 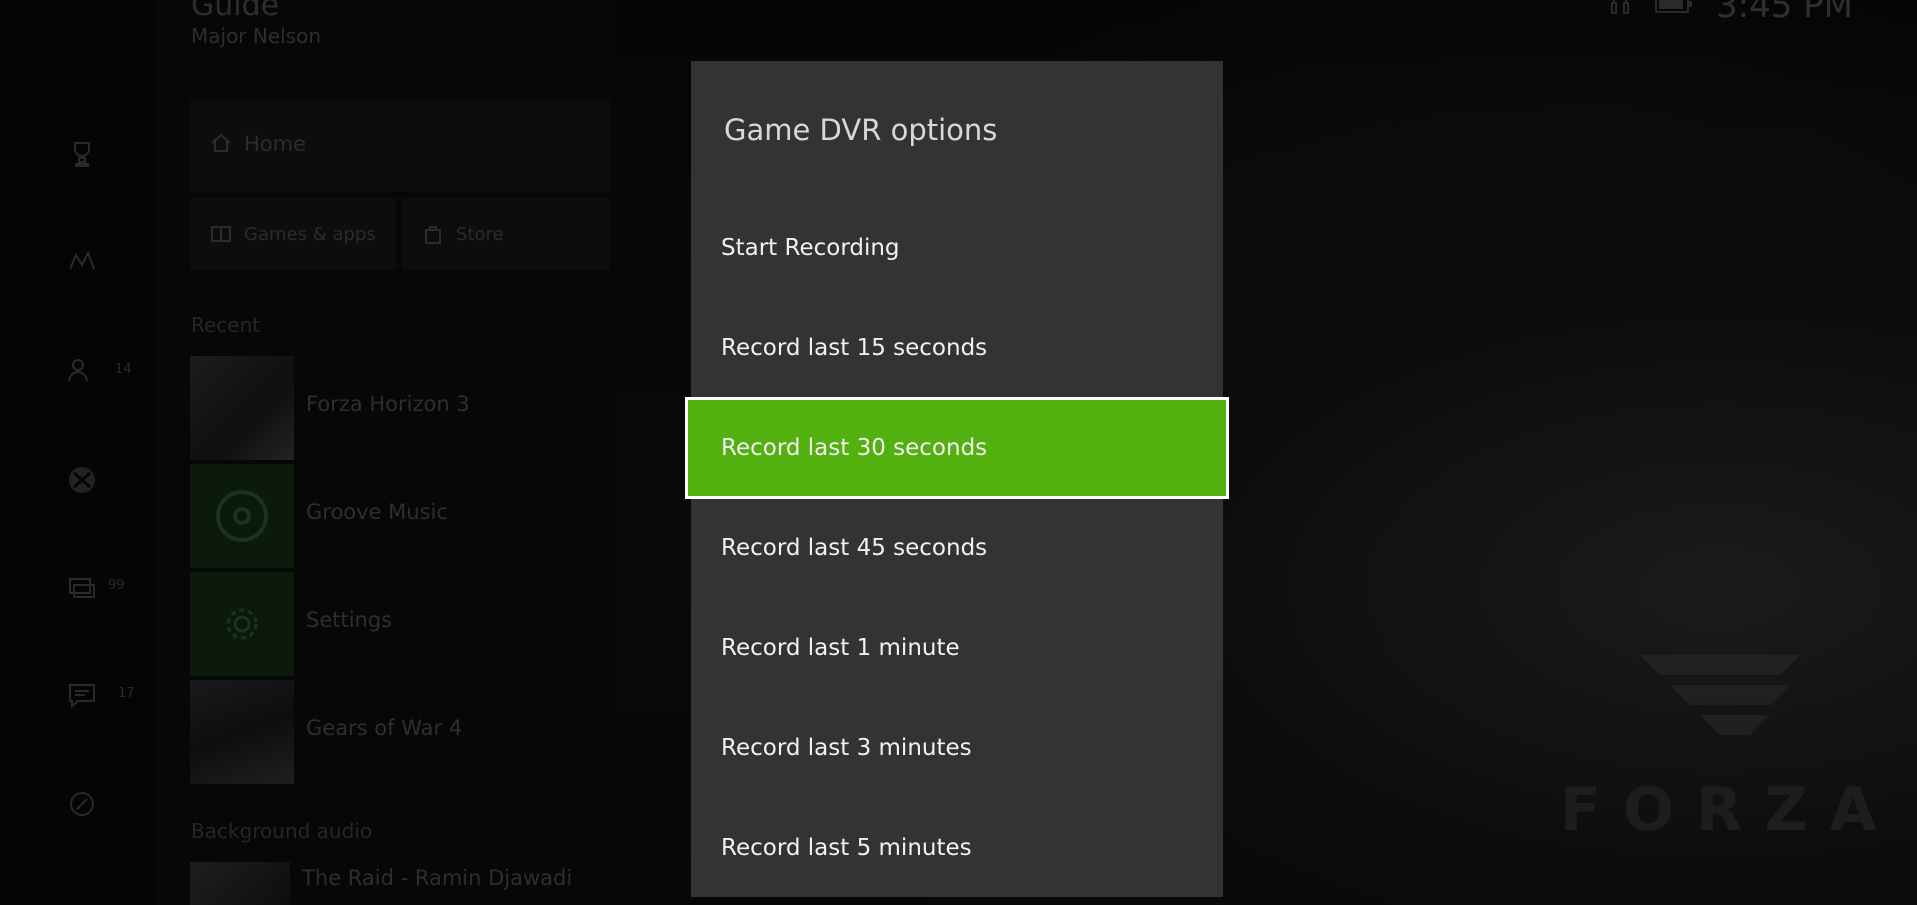 What do you see at coordinates (282, 831) in the screenshot?
I see `background-audio-label: Background audio` at bounding box center [282, 831].